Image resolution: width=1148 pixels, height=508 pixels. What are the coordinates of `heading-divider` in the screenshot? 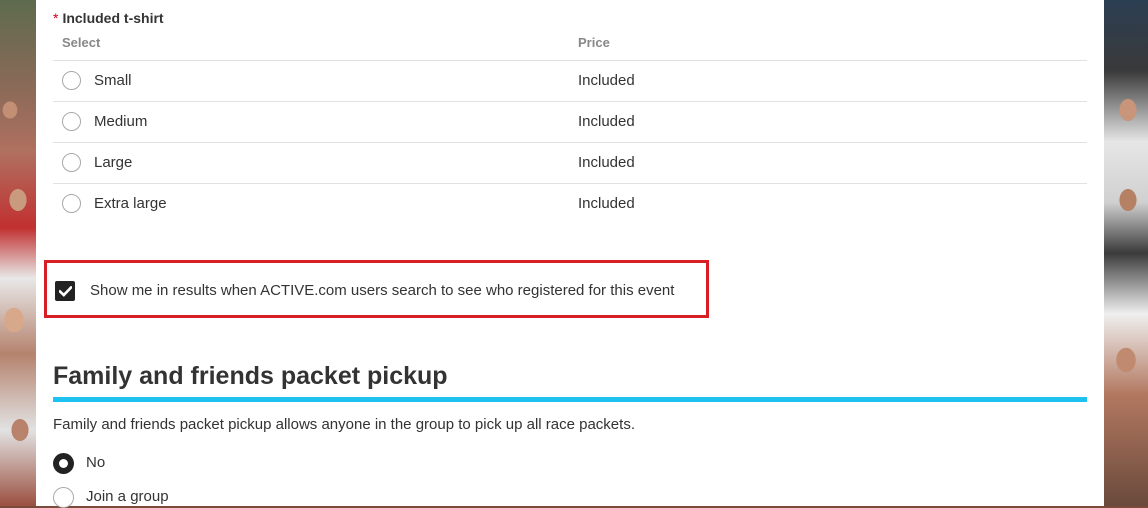 It's located at (570, 399).